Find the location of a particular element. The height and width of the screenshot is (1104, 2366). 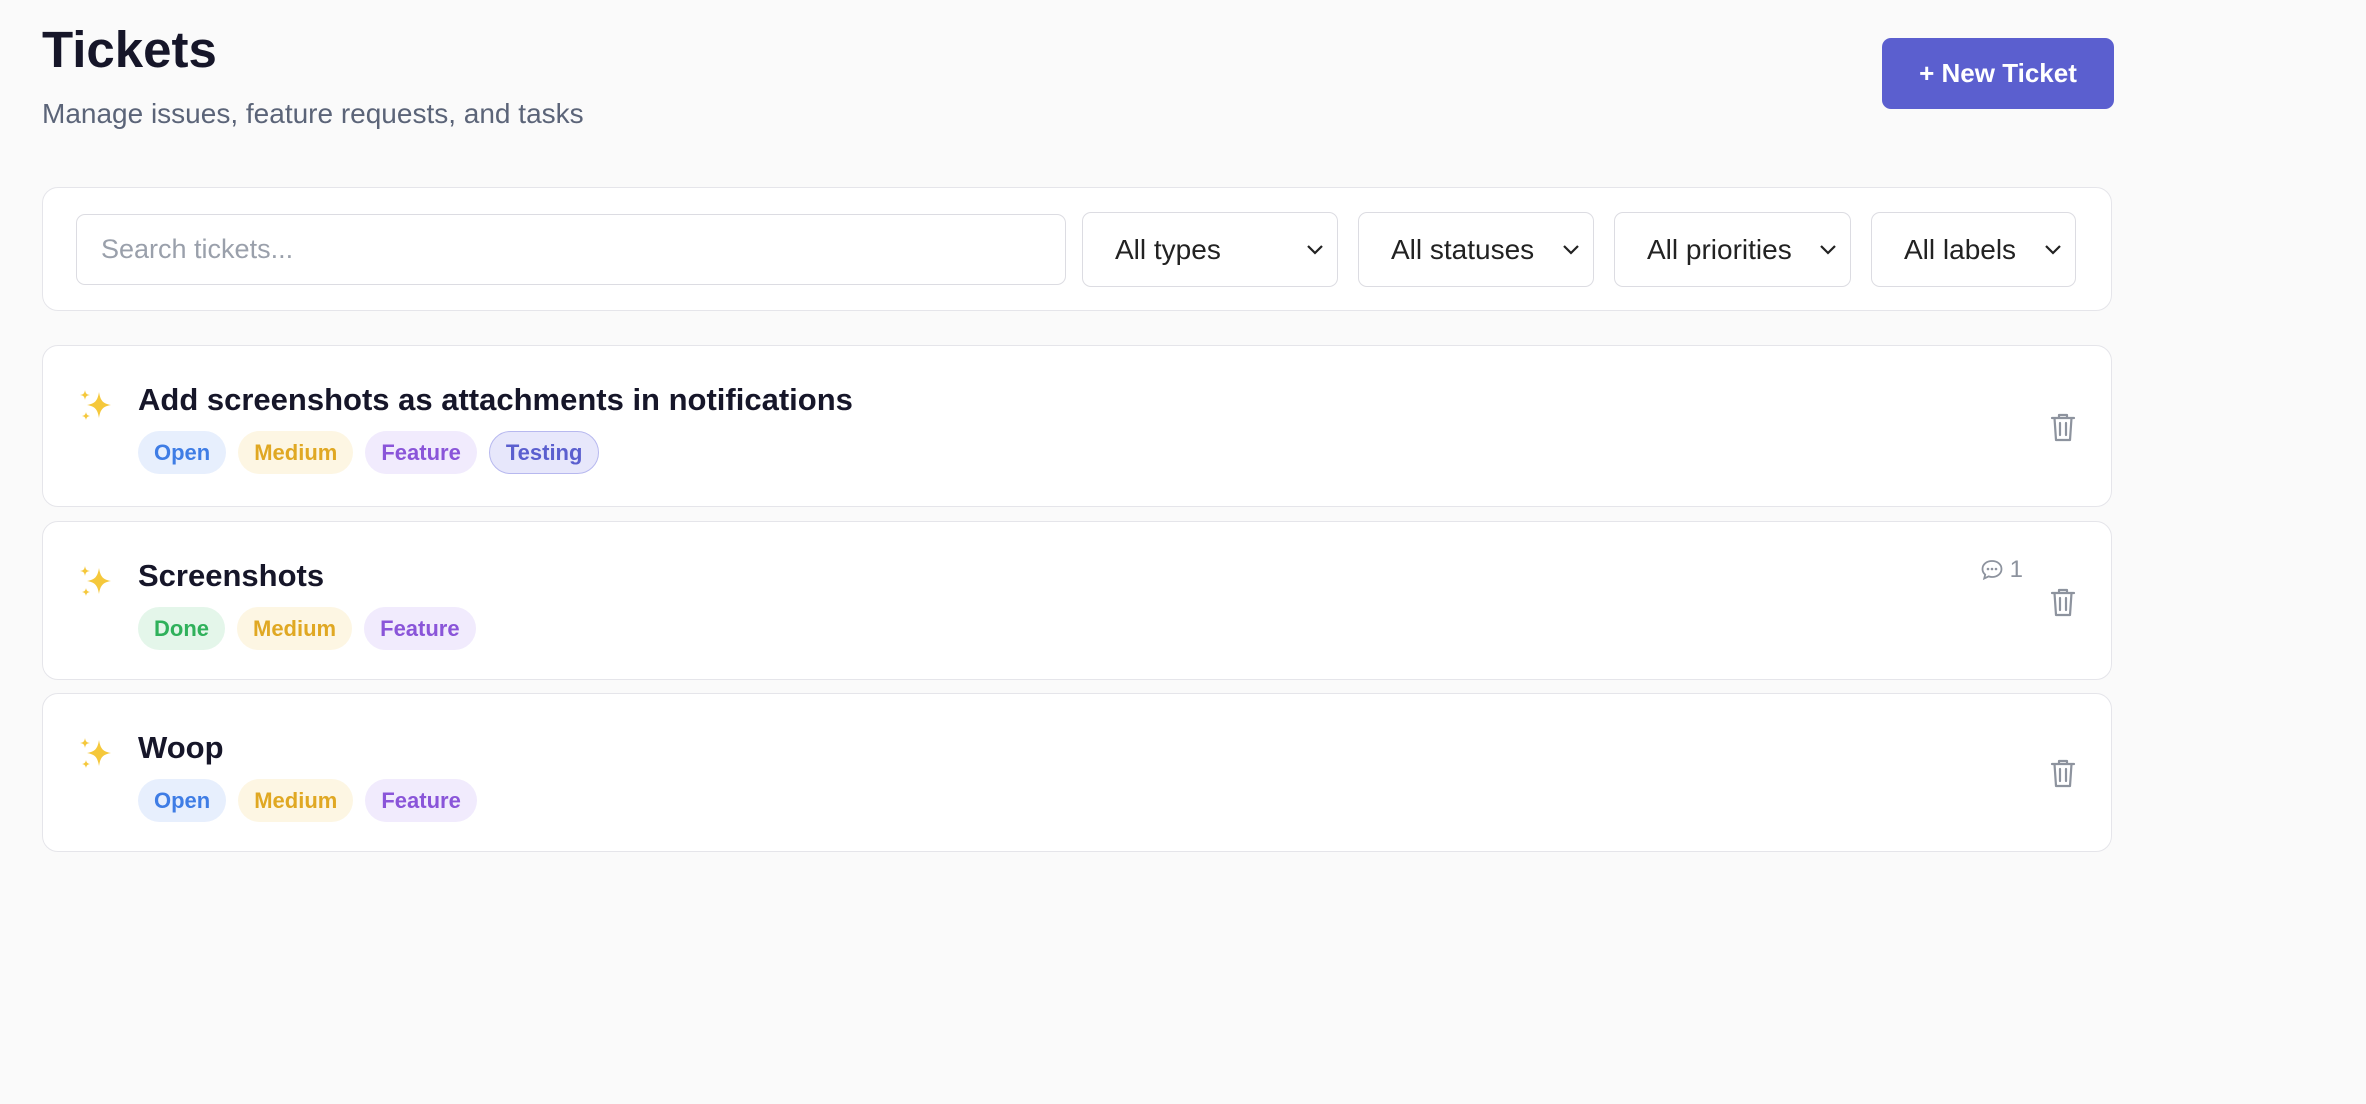

page-title: Tickets is located at coordinates (129, 49).